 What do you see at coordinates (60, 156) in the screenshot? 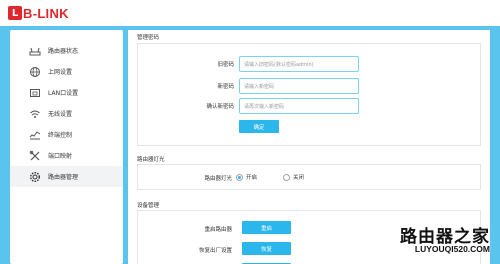
I see `sidebar-item-label: 端口映射` at bounding box center [60, 156].